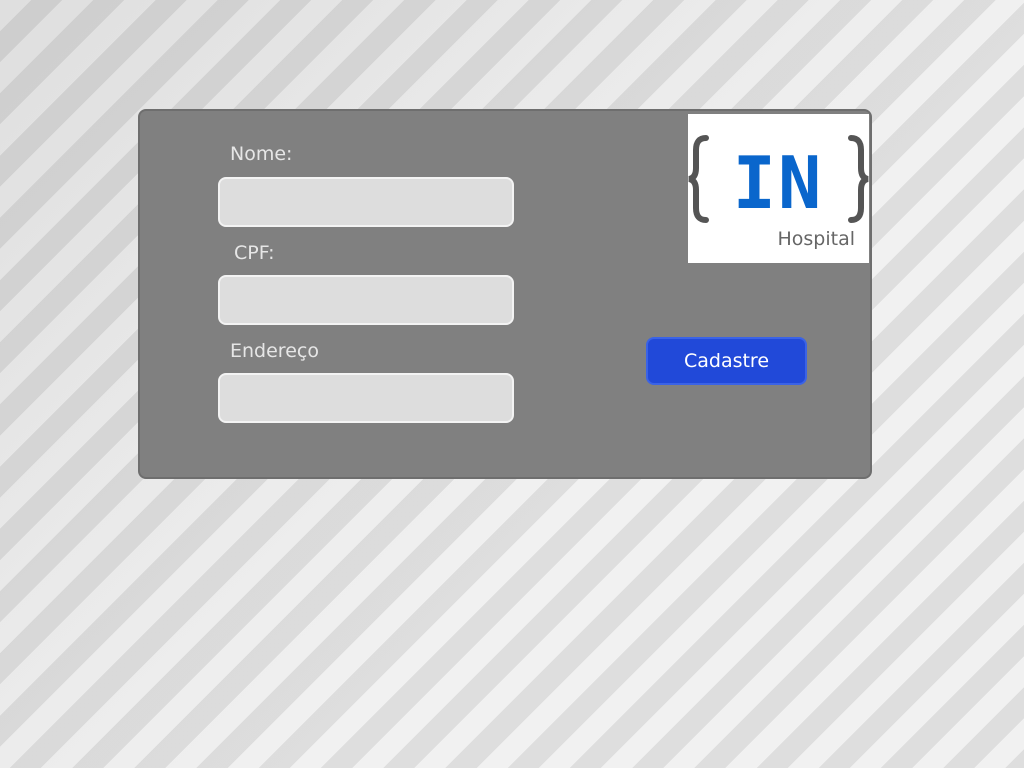 The image size is (1024, 768). What do you see at coordinates (816, 239) in the screenshot?
I see `logo-caption: Hospital` at bounding box center [816, 239].